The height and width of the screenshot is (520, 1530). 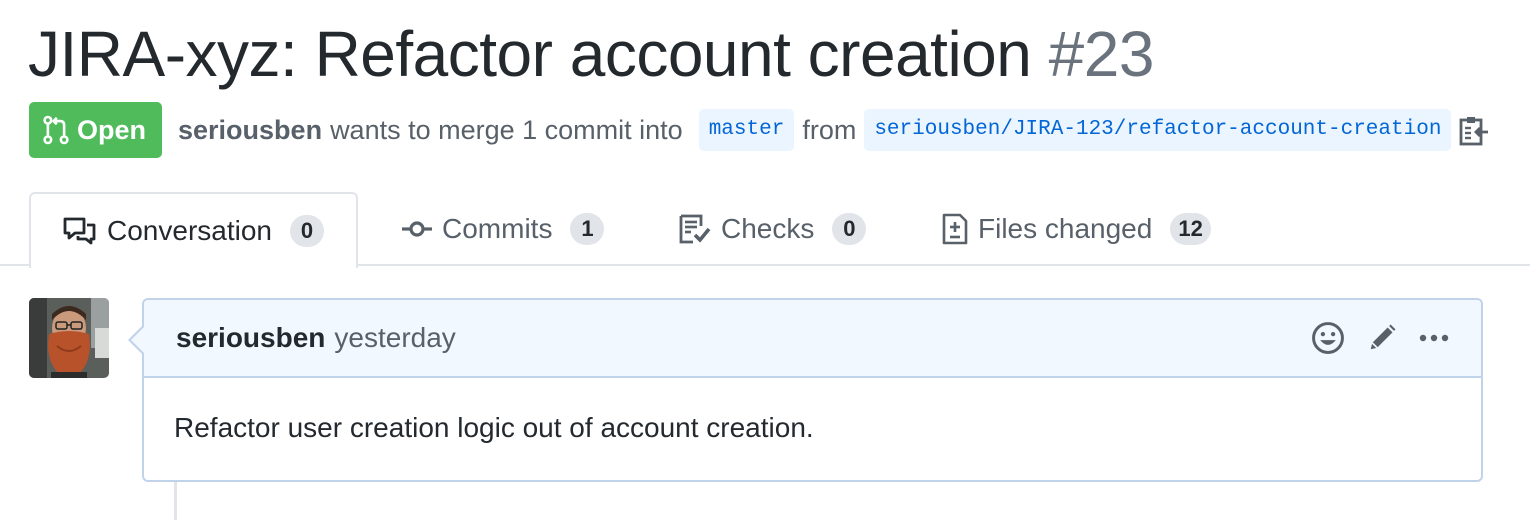 I want to click on pr-title: JIRA-xyz: Refactor account creation #23, so click(x=591, y=54).